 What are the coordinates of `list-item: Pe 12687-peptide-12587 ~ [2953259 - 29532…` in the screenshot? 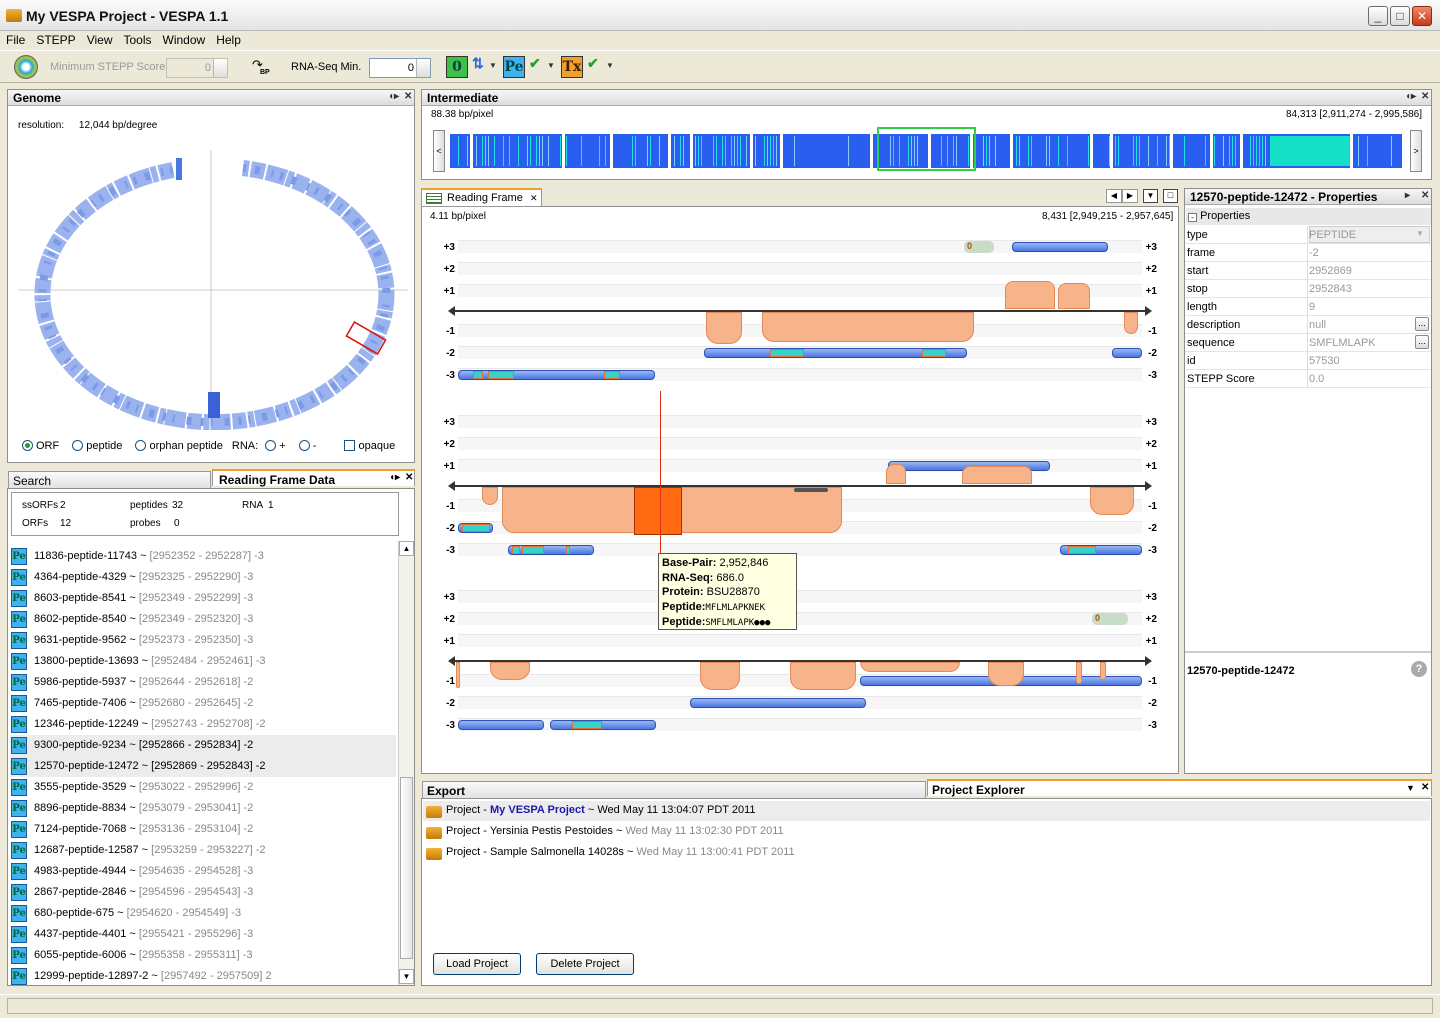 It's located at (203, 850).